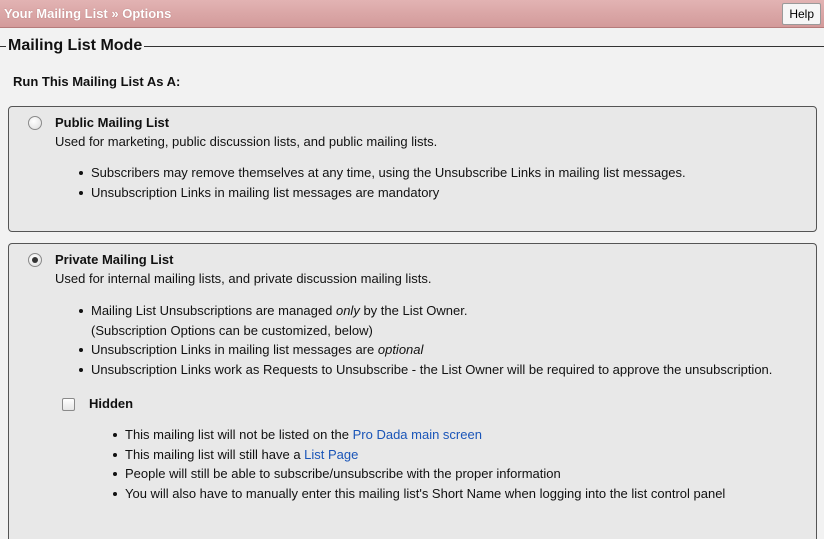 The height and width of the screenshot is (539, 824). What do you see at coordinates (75, 46) in the screenshot?
I see `section-legend: Mailing List Mode` at bounding box center [75, 46].